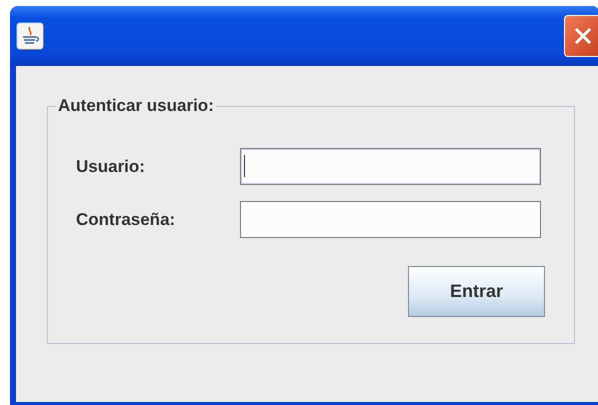  Describe the element at coordinates (30, 36) in the screenshot. I see `cup-icon` at that location.